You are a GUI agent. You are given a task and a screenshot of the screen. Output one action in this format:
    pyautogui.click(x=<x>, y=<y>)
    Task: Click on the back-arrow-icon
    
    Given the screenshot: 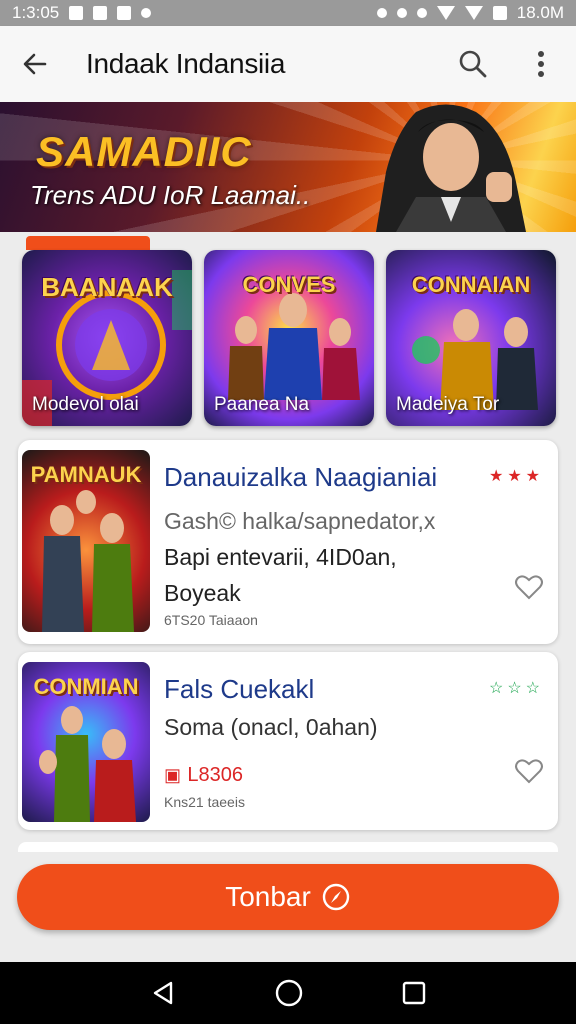 What is the action you would take?
    pyautogui.click(x=35, y=64)
    